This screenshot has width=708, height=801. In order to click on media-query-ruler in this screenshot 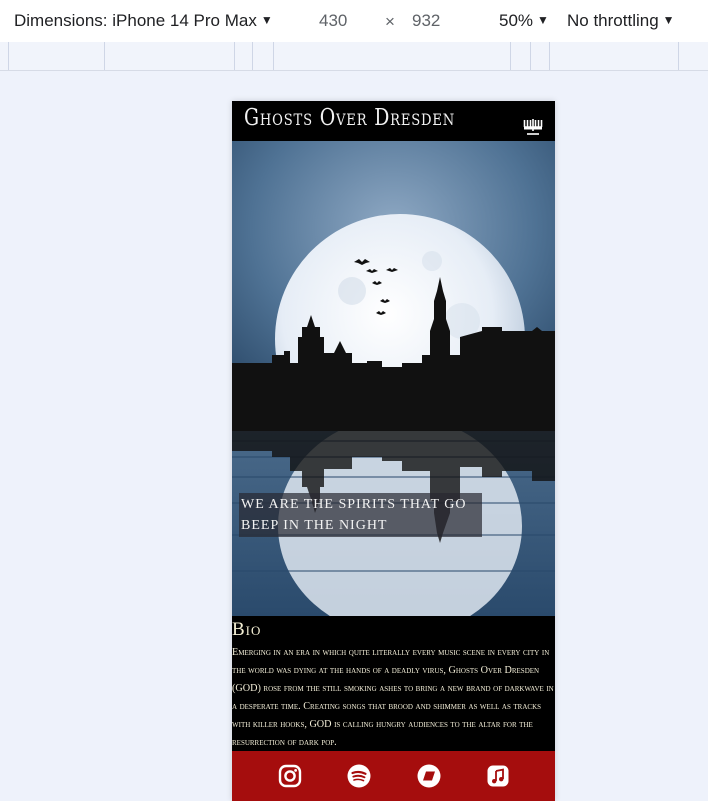, I will do `click(354, 56)`.